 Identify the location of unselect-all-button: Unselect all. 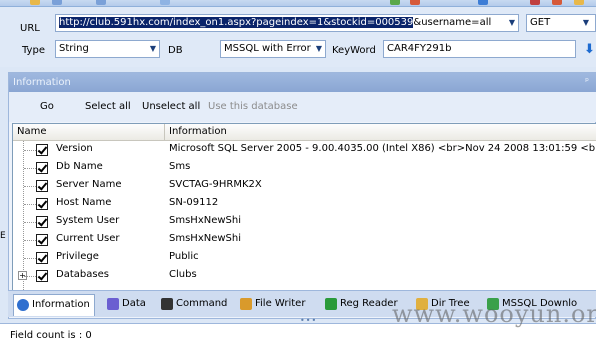
(171, 106).